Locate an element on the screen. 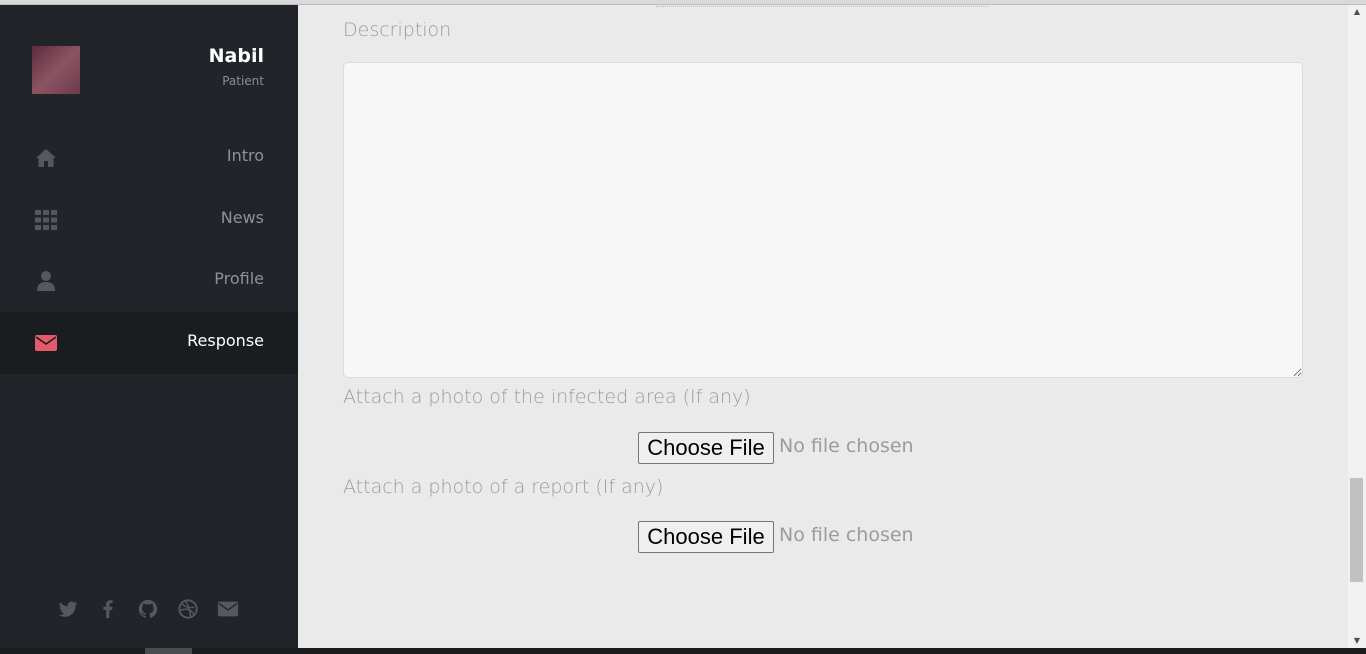 The width and height of the screenshot is (1366, 654). choose-file-button-infected: Choose File is located at coordinates (706, 448).